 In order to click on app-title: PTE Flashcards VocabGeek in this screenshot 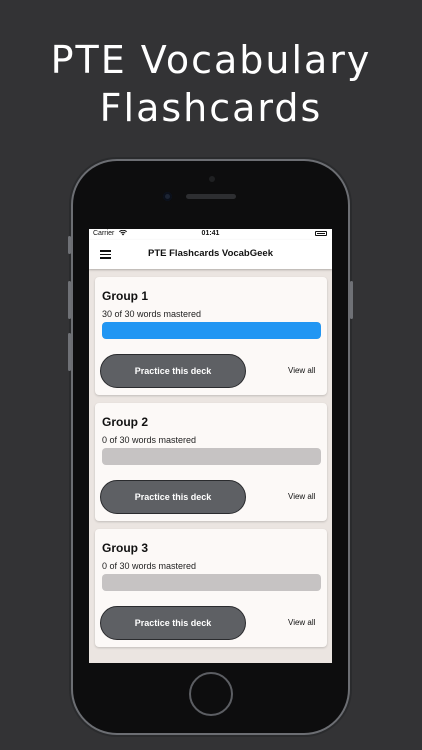, I will do `click(210, 253)`.